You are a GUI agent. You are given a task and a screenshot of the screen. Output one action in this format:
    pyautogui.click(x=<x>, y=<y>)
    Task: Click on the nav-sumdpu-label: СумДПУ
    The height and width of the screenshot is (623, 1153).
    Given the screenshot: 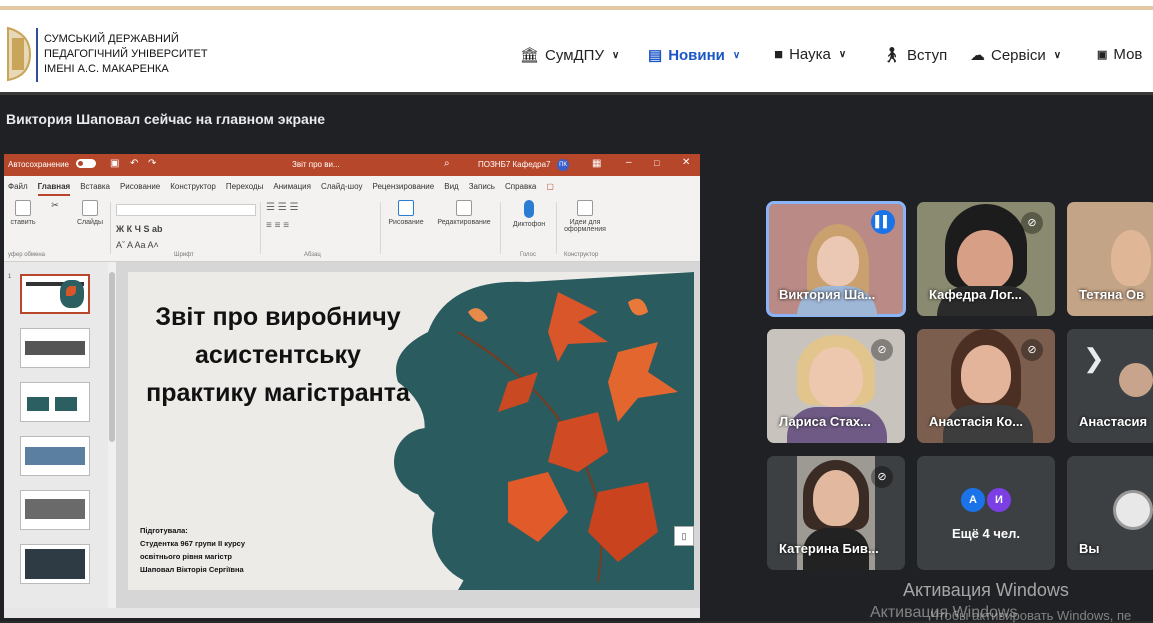 What is the action you would take?
    pyautogui.click(x=574, y=55)
    